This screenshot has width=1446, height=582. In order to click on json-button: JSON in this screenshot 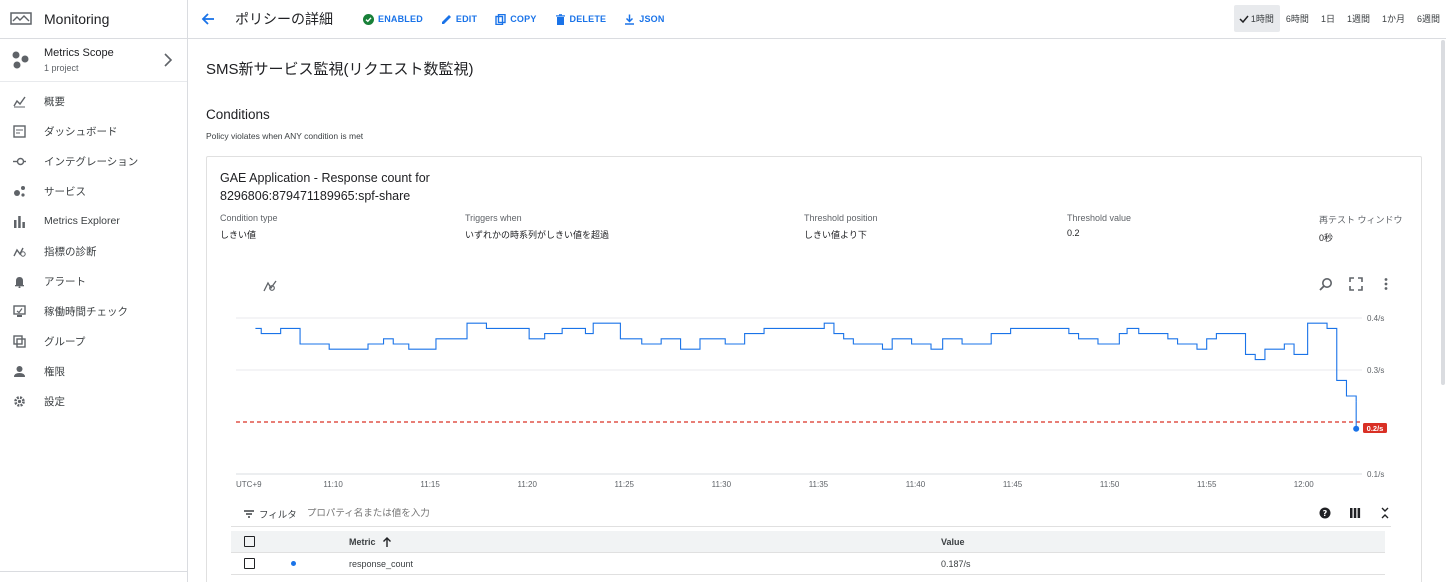, I will do `click(644, 19)`.